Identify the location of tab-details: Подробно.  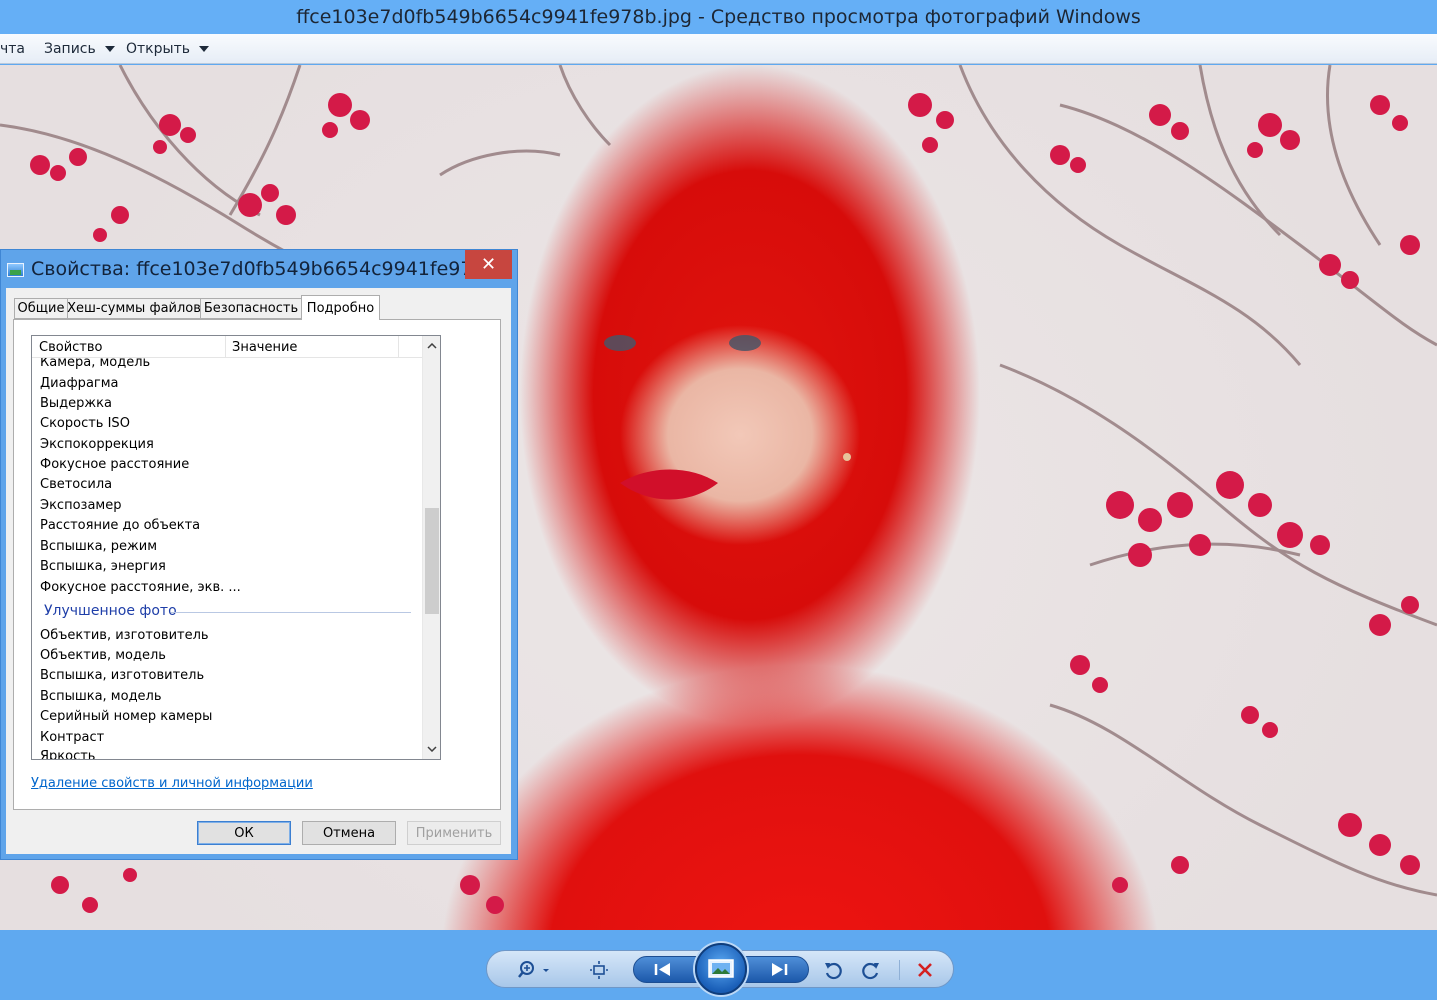
(340, 307).